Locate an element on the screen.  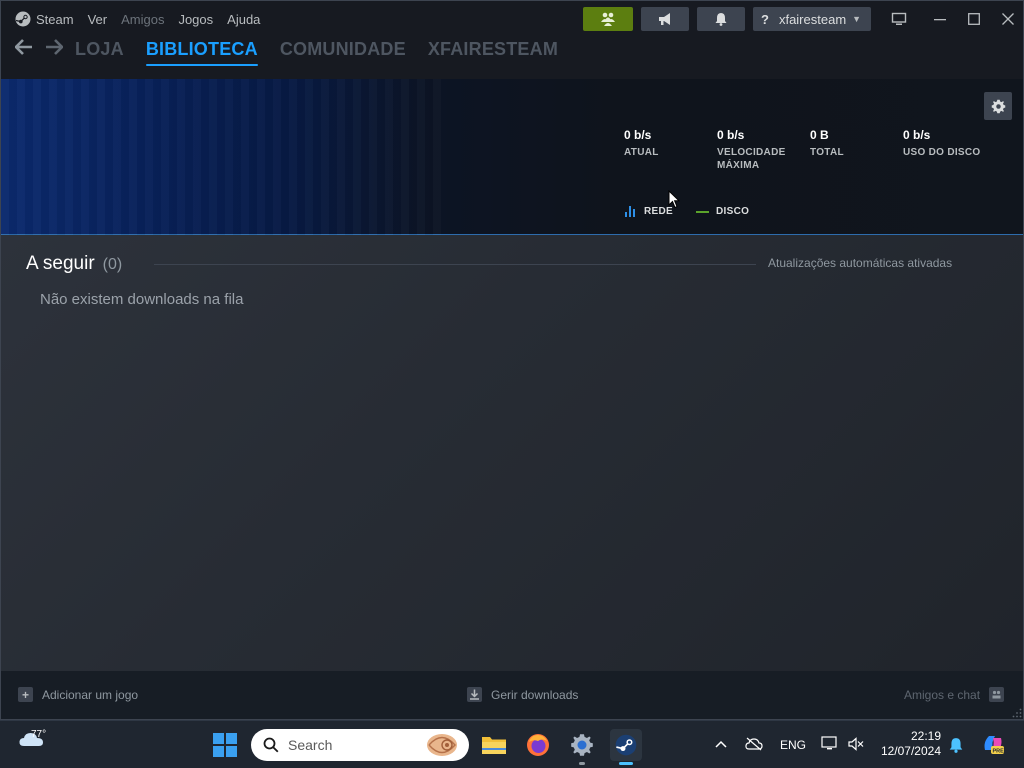
stat-atual: 0 b/s ATUAL is located at coordinates (641, 143).